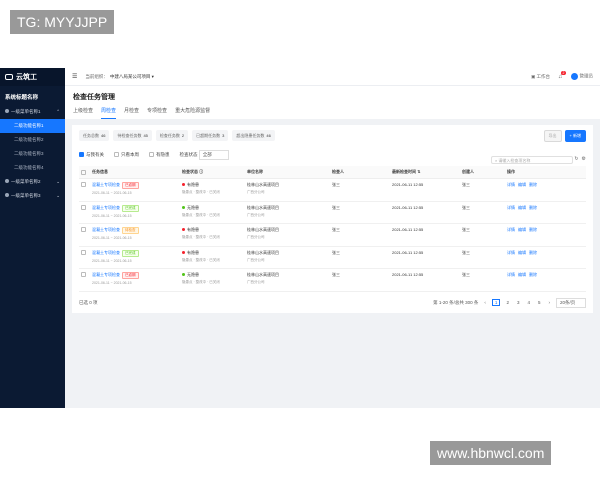  I want to click on watermark-bottom: www.hbnwcl.com, so click(491, 453).